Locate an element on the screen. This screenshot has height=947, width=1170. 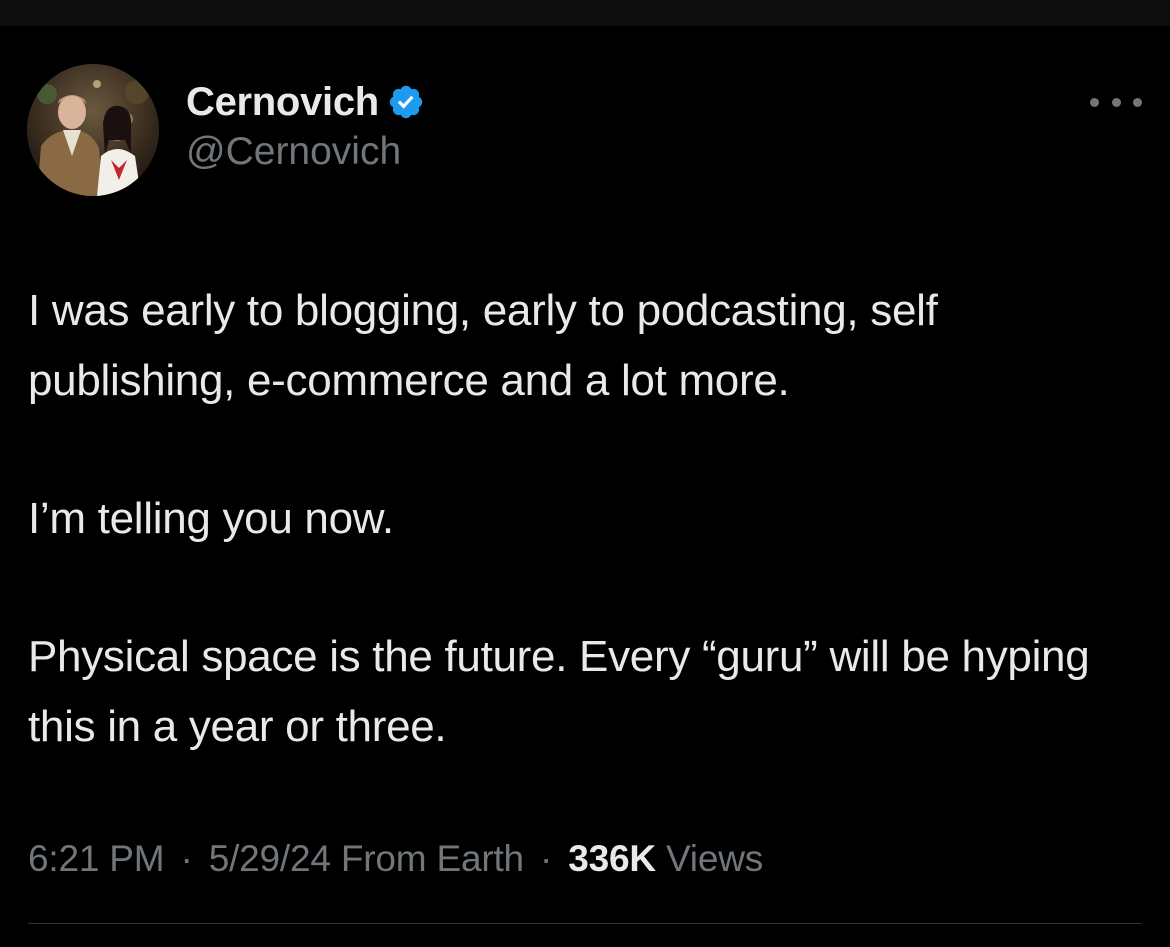
divider is located at coordinates (585, 923).